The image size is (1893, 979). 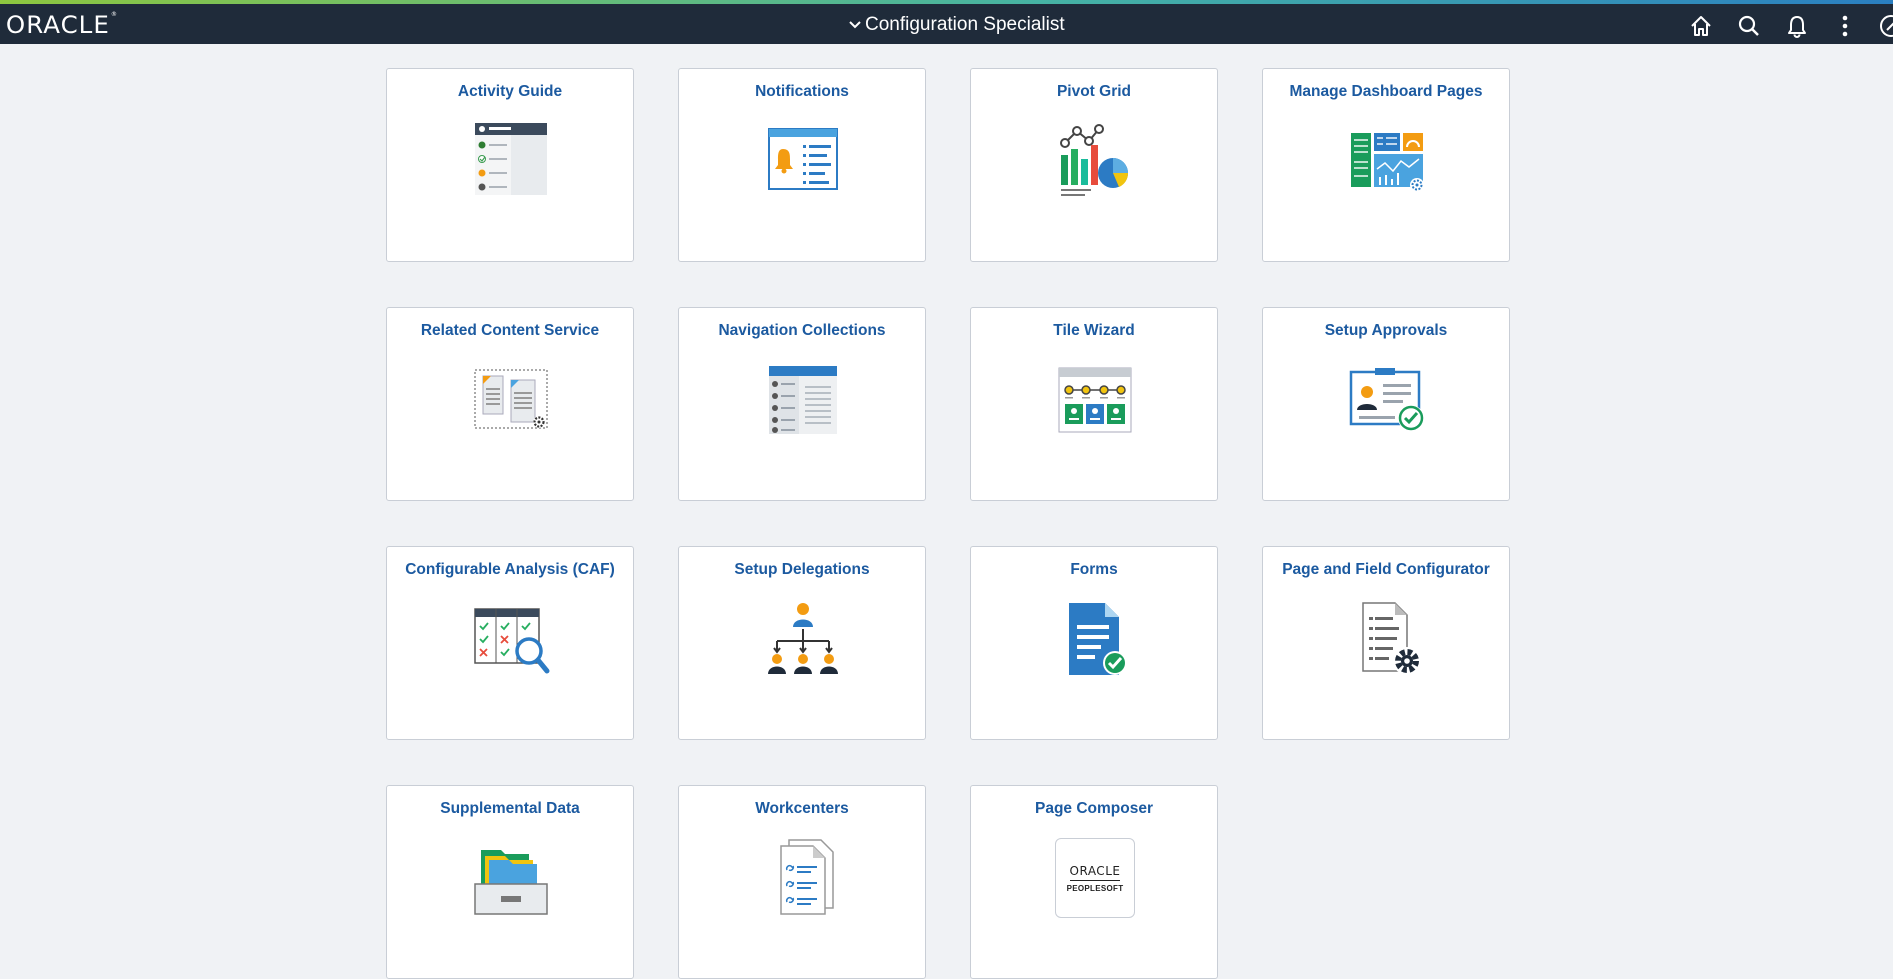 I want to click on supplemental-data-icon, so click(x=511, y=882).